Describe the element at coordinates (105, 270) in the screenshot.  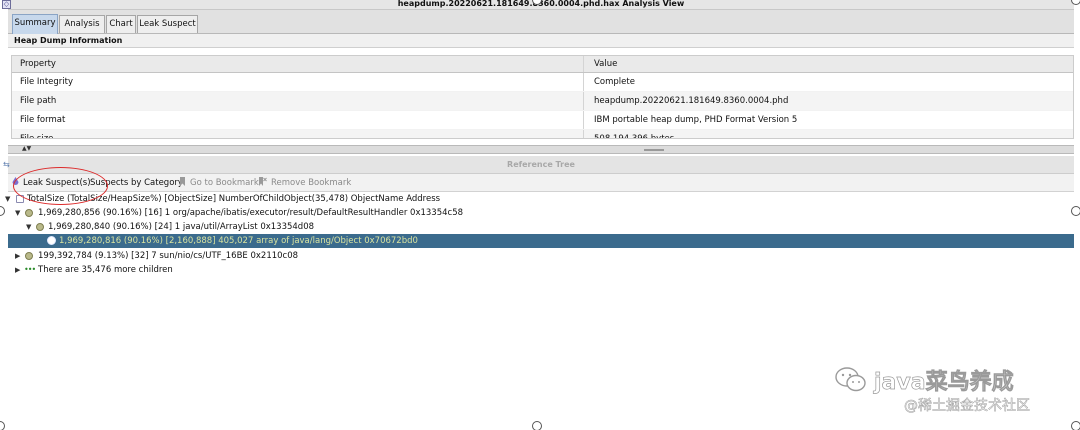
I see `tree-node-label: There are 35,476 more children` at that location.